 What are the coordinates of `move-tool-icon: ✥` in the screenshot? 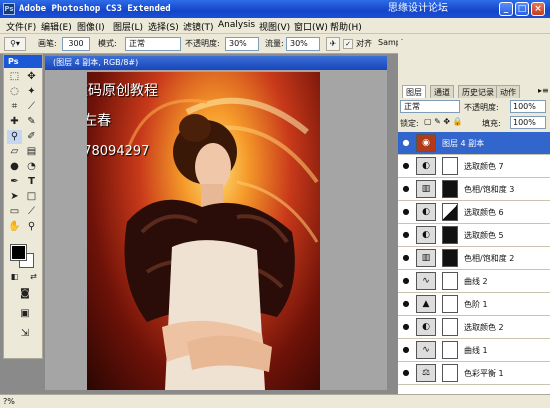 It's located at (31, 77).